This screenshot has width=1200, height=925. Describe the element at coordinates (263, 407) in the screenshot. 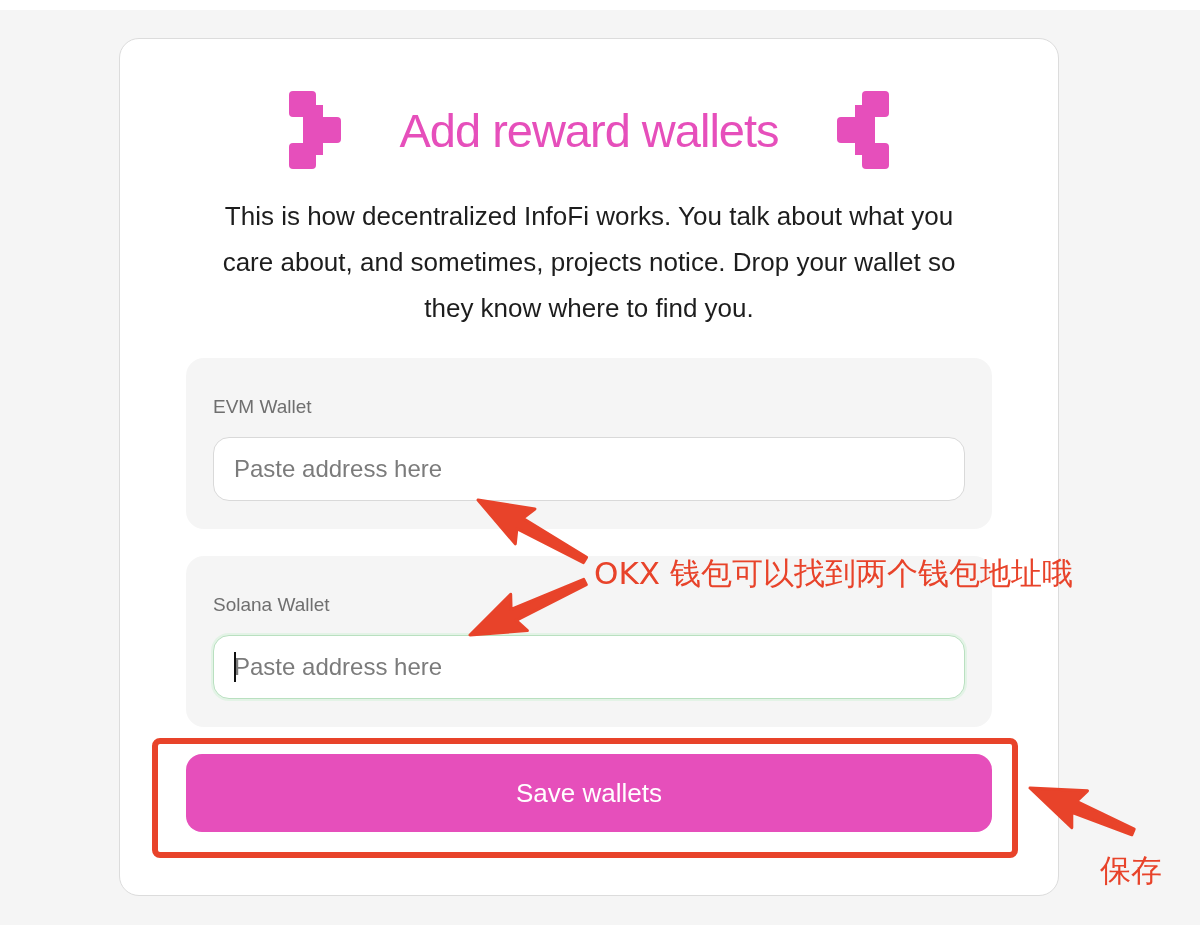

I see `field-label: EVM Wallet` at that location.